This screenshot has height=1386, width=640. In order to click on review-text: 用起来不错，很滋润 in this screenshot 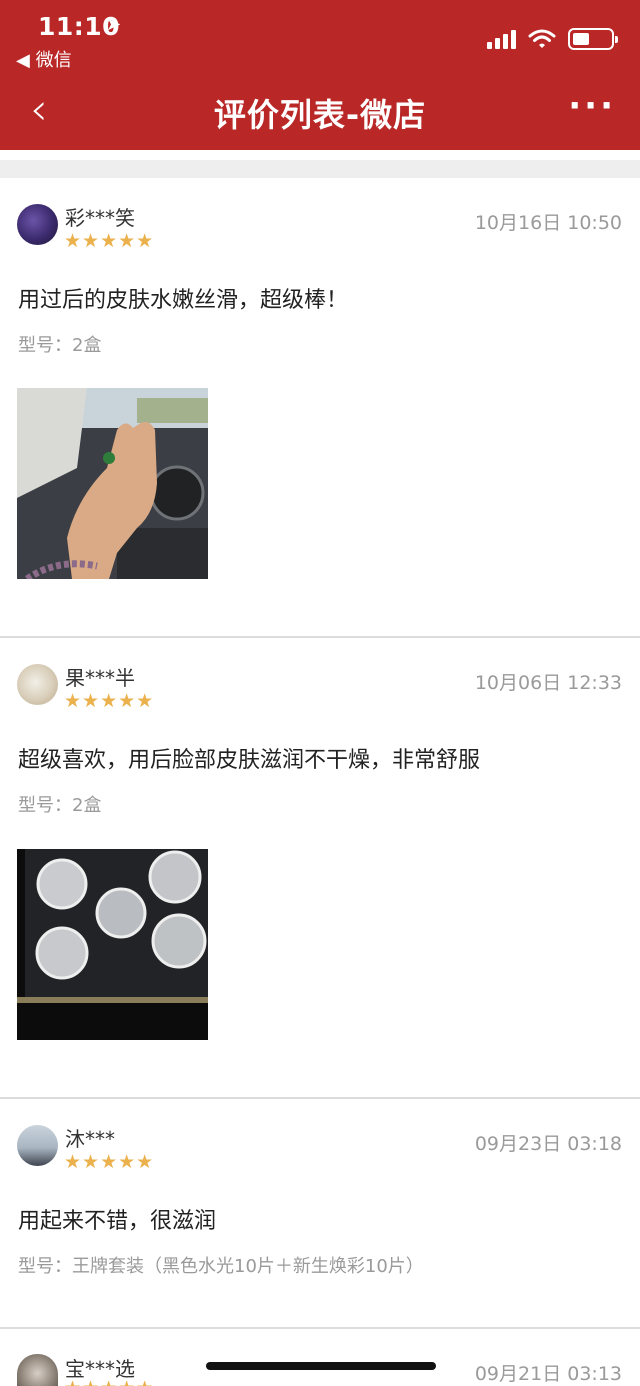, I will do `click(117, 1221)`.